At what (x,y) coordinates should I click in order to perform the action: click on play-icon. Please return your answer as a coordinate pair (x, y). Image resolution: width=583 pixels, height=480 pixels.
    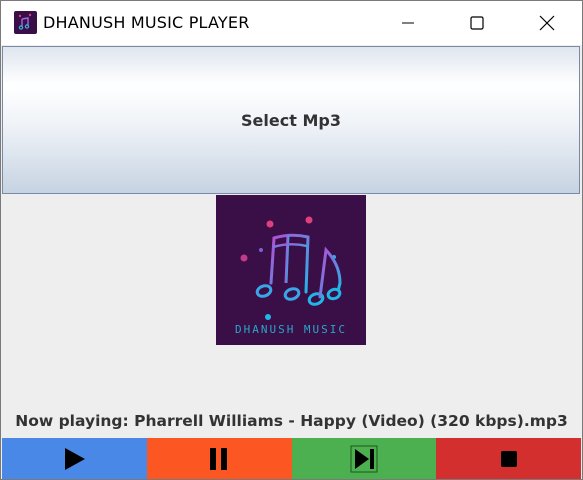
    Looking at the image, I should click on (75, 458).